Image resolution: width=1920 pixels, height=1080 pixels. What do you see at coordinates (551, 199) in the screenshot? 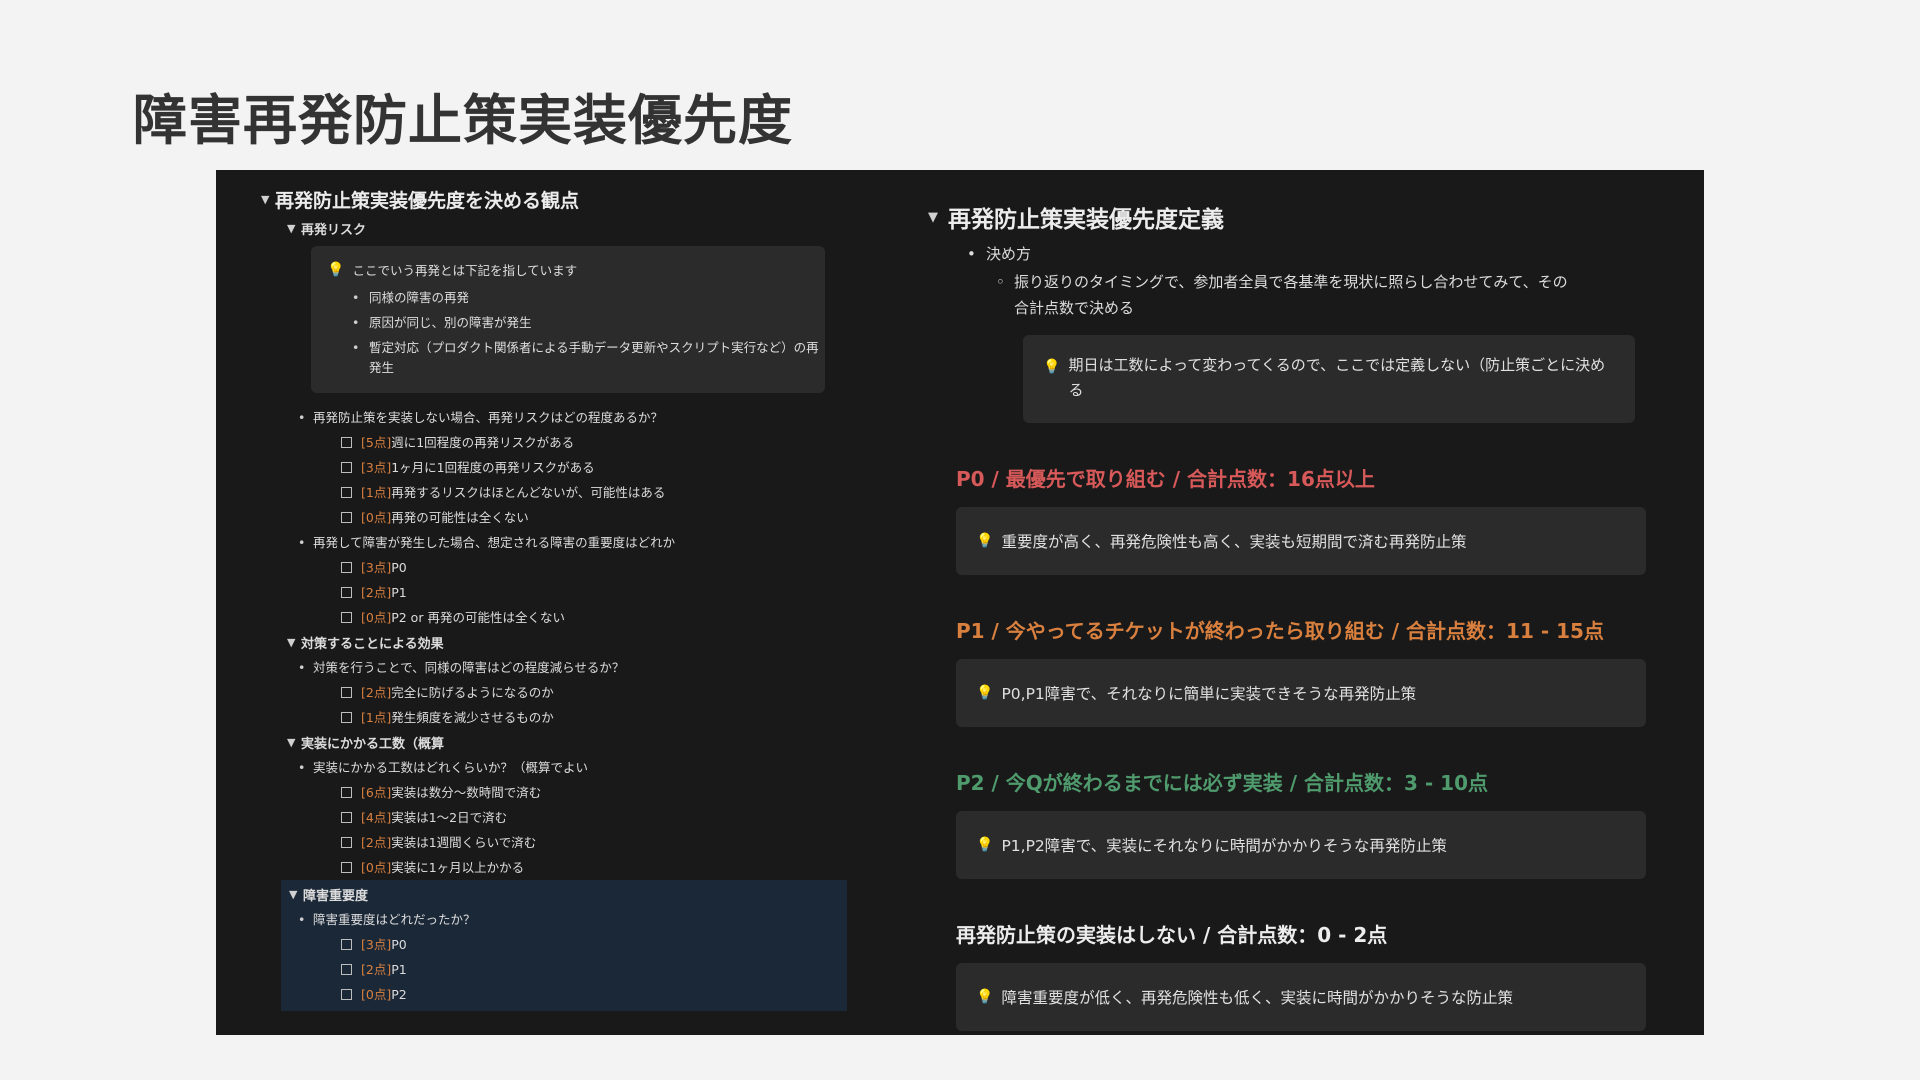
I see `criteria-toggle-heading: ▼ 再発防止策実装優先度を決める観点` at bounding box center [551, 199].